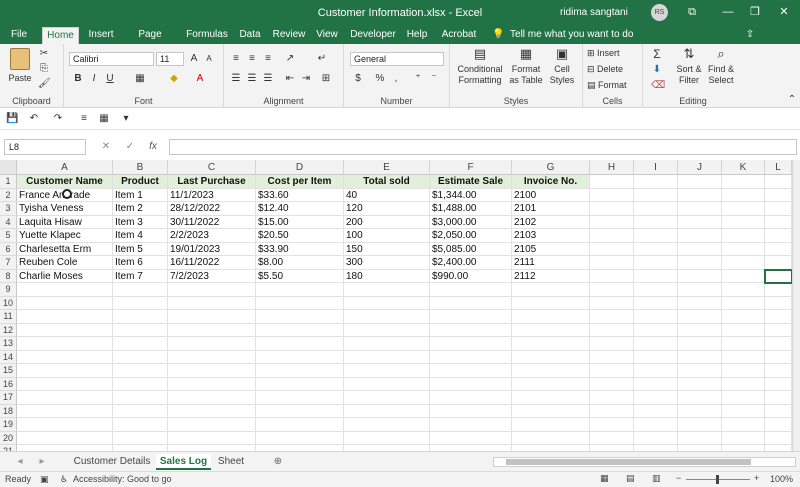 This screenshot has width=800, height=487. I want to click on tab-review: Review, so click(289, 35).